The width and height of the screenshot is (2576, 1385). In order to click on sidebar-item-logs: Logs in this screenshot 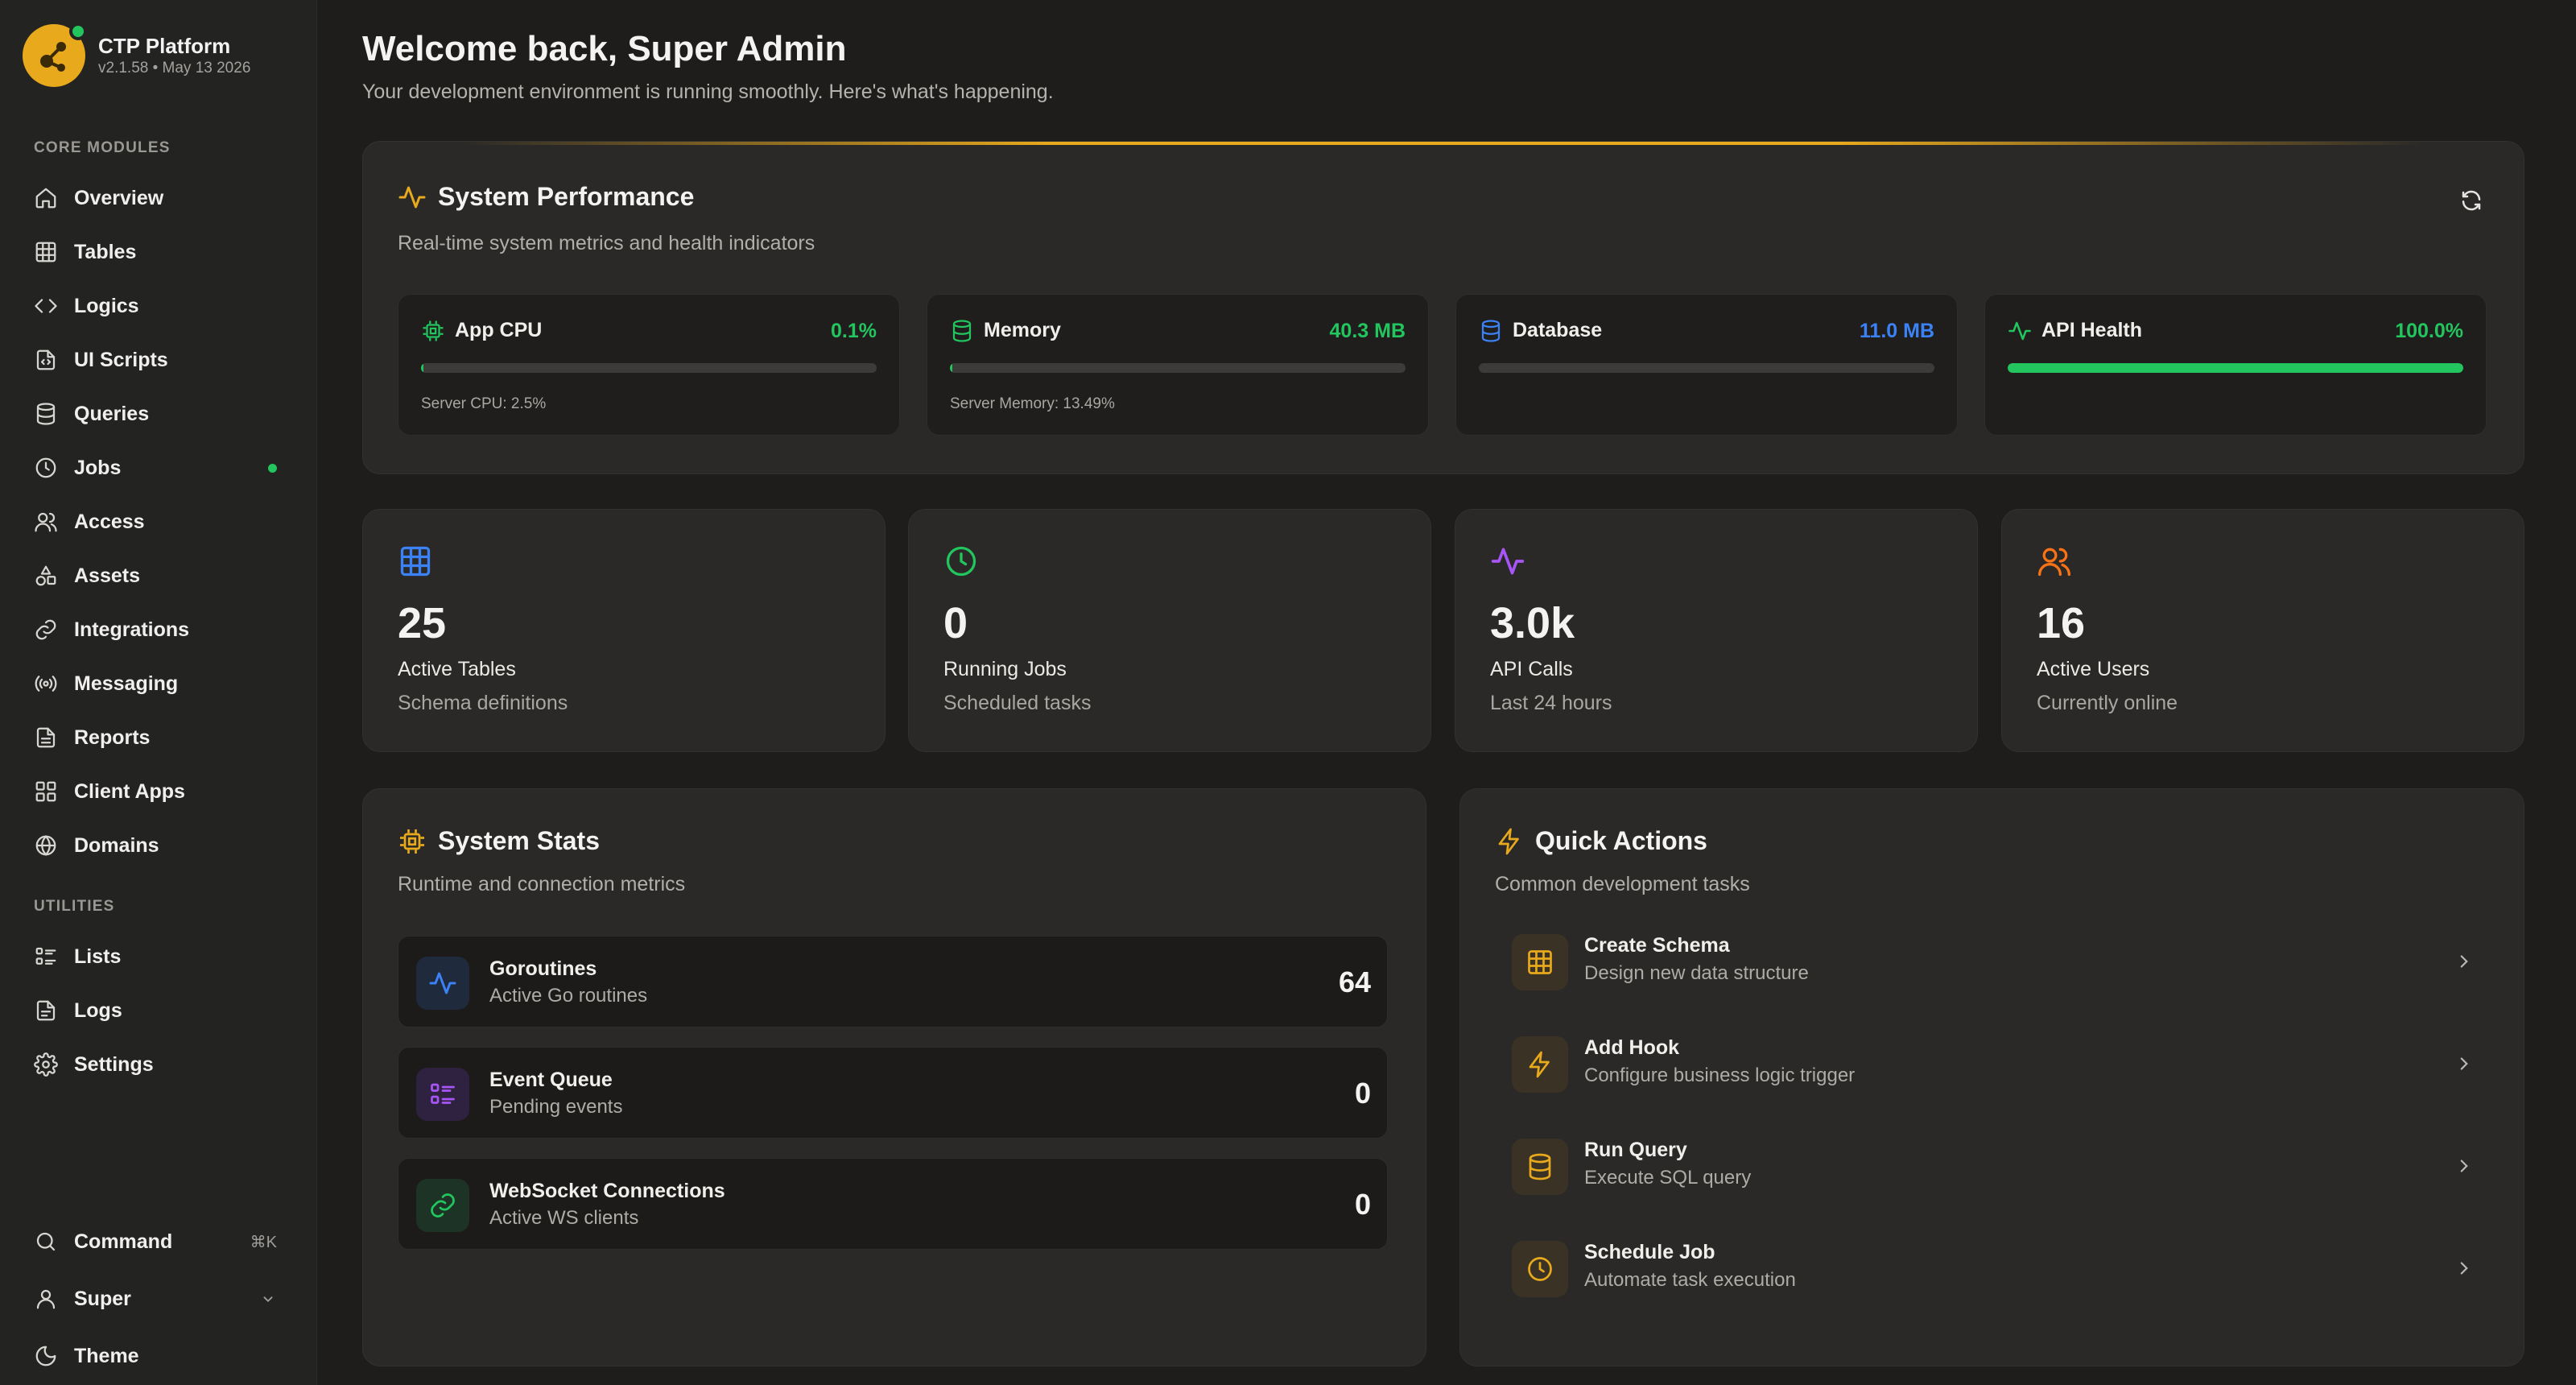, I will do `click(158, 1011)`.